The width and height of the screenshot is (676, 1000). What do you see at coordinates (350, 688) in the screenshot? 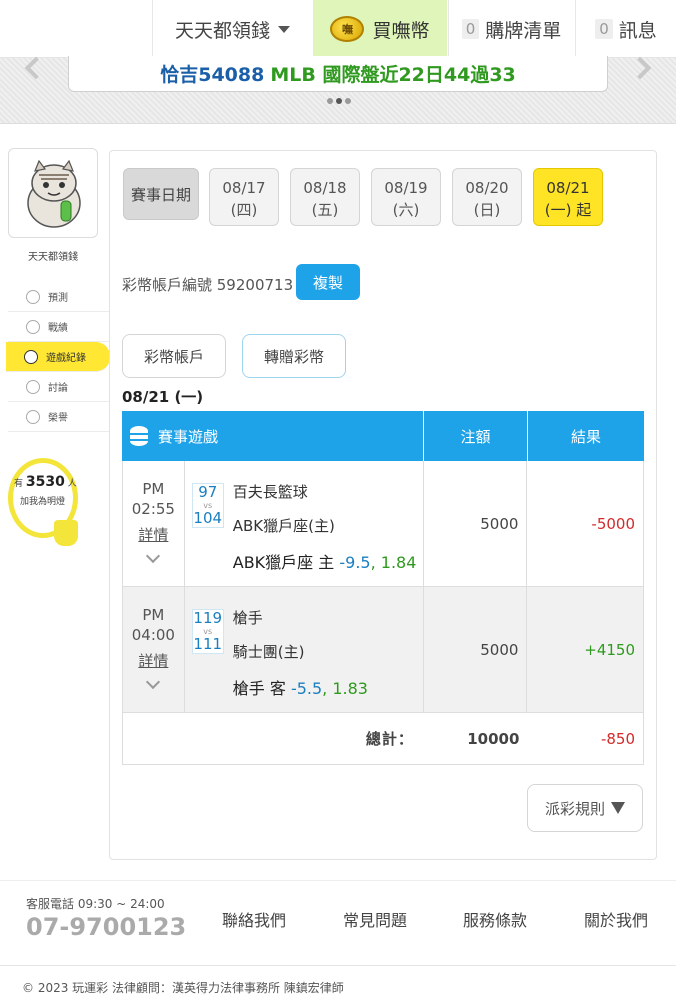
I see `bet-odds: 1.83` at bounding box center [350, 688].